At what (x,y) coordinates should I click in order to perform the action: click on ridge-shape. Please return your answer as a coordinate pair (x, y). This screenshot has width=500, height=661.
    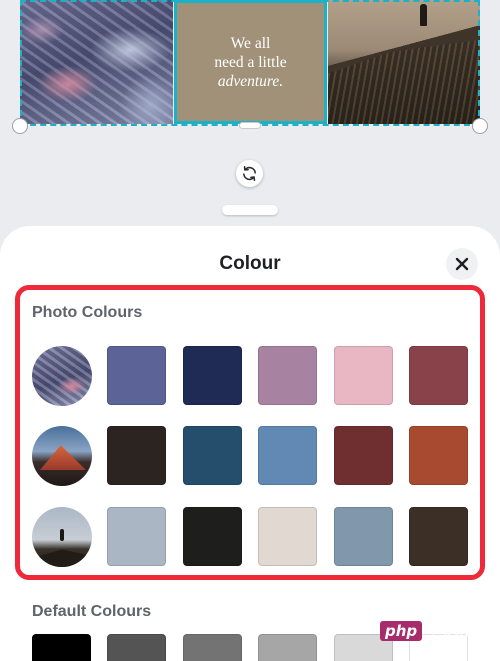
    Looking at the image, I should click on (62, 558).